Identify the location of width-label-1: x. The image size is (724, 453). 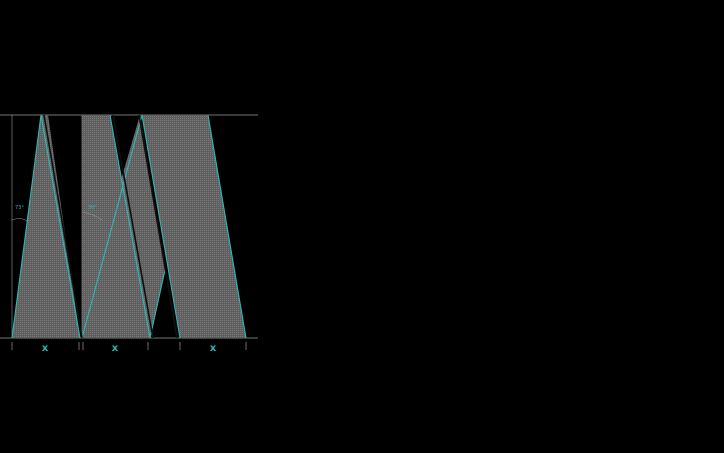
(45, 348).